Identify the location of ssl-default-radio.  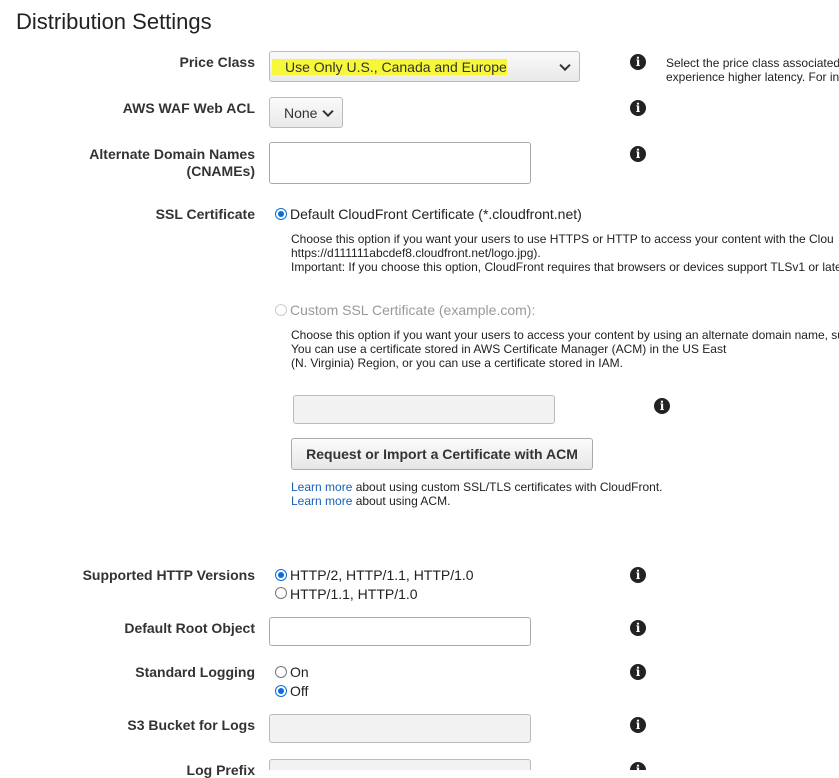
(281, 214).